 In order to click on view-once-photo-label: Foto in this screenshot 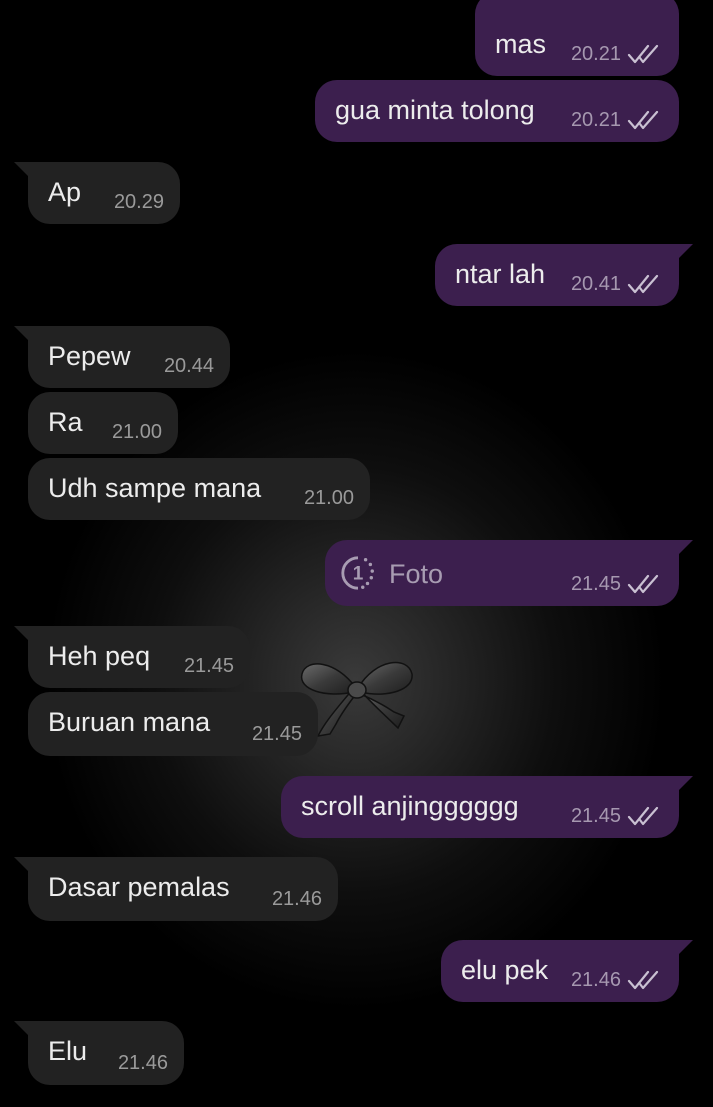, I will do `click(416, 574)`.